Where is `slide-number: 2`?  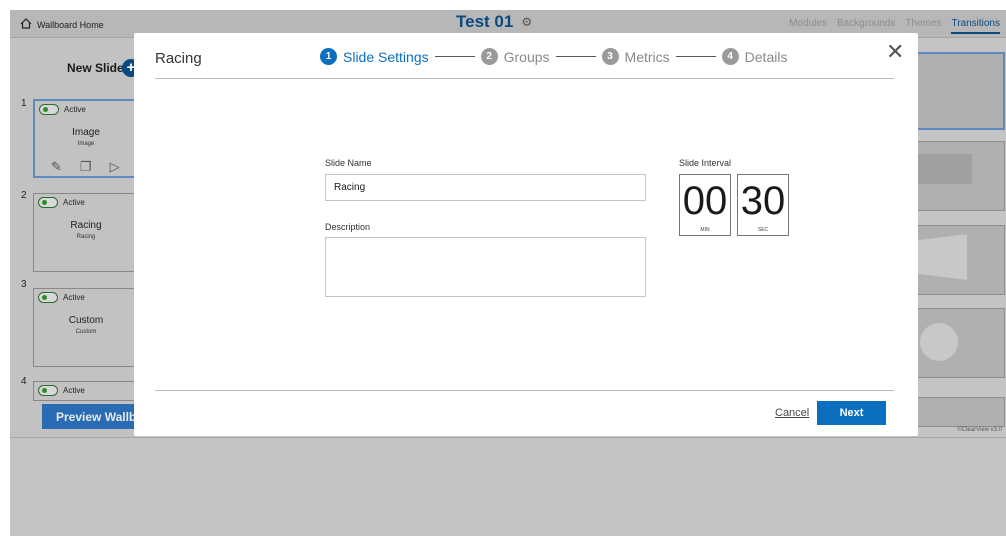 slide-number: 2 is located at coordinates (24, 195).